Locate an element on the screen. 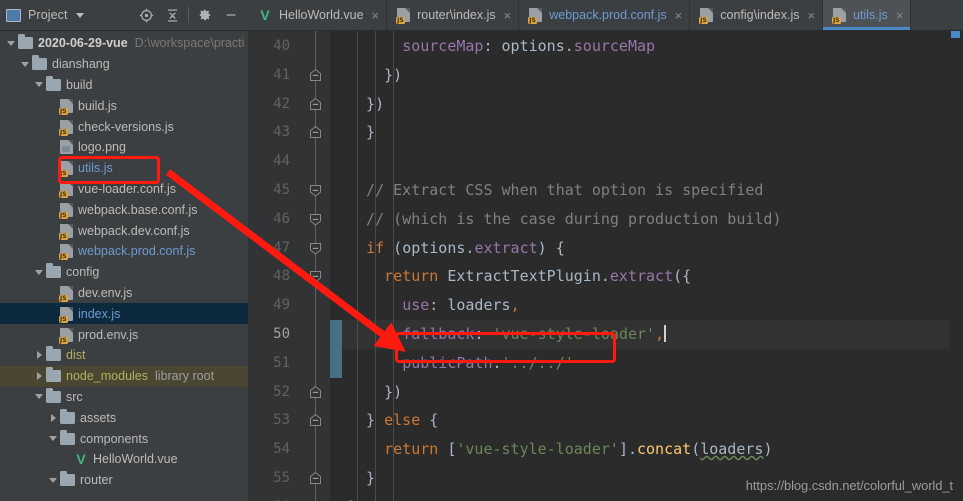  tree-item: index.js is located at coordinates (124, 314).